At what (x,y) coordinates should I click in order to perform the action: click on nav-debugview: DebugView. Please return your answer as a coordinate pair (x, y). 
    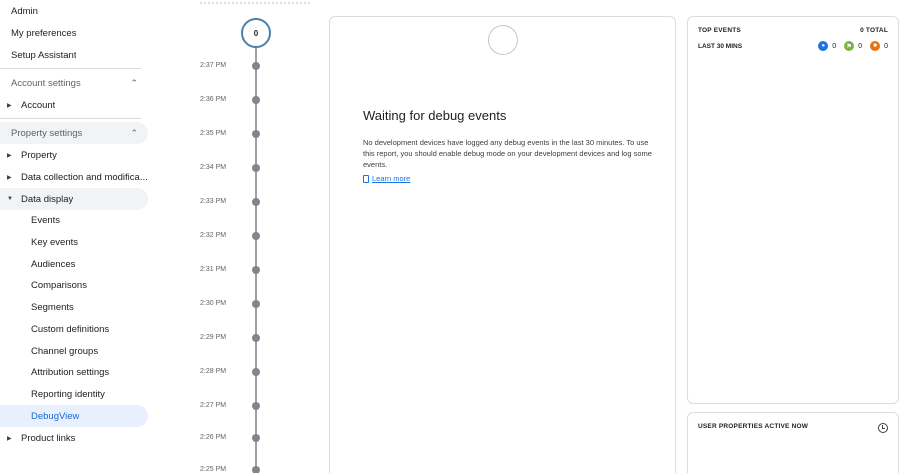
    Looking at the image, I should click on (74, 416).